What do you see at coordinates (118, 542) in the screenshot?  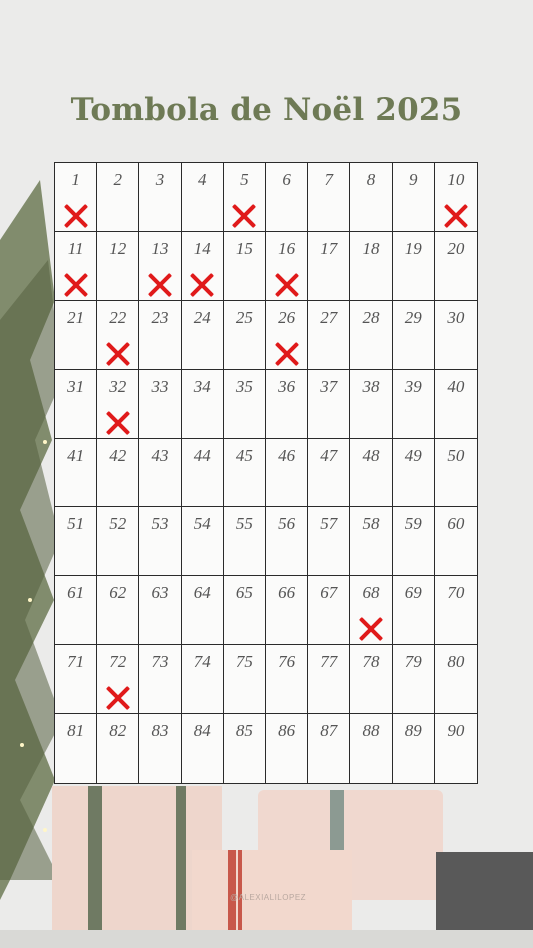 I see `number-cell: 52` at bounding box center [118, 542].